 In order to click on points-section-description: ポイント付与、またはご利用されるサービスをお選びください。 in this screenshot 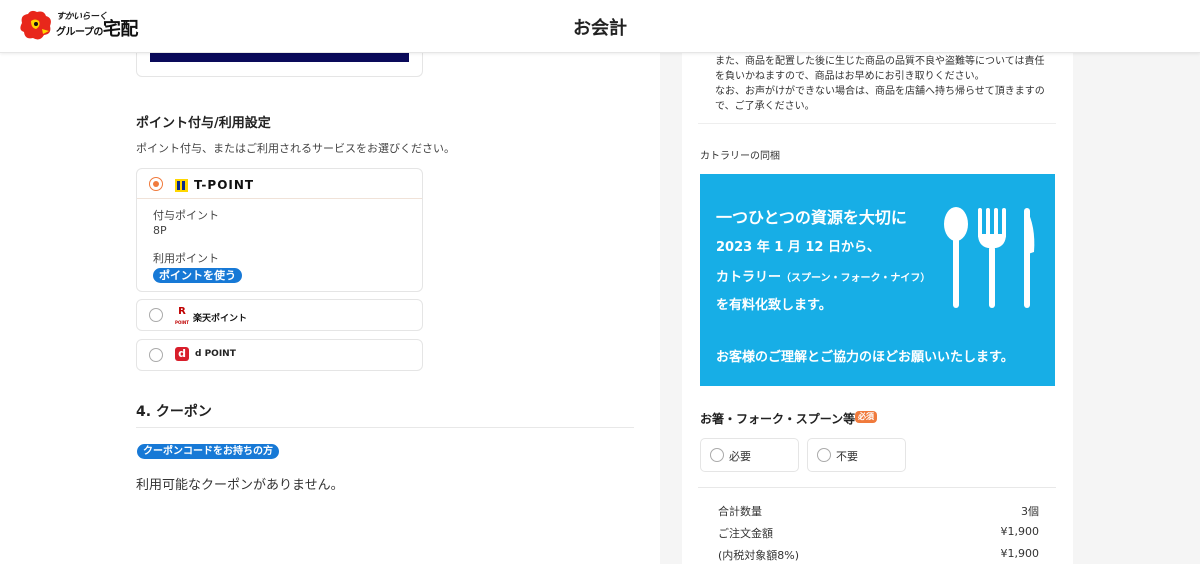, I will do `click(295, 148)`.